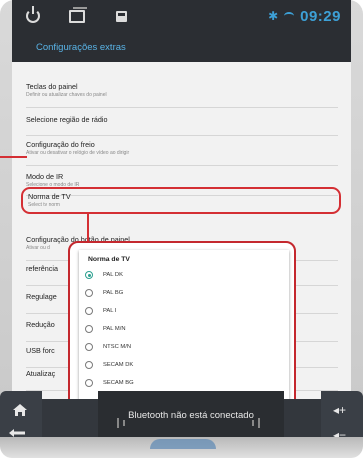  Describe the element at coordinates (180, 329) in the screenshot. I see `option-pal-mn: PAL M/N` at that location.